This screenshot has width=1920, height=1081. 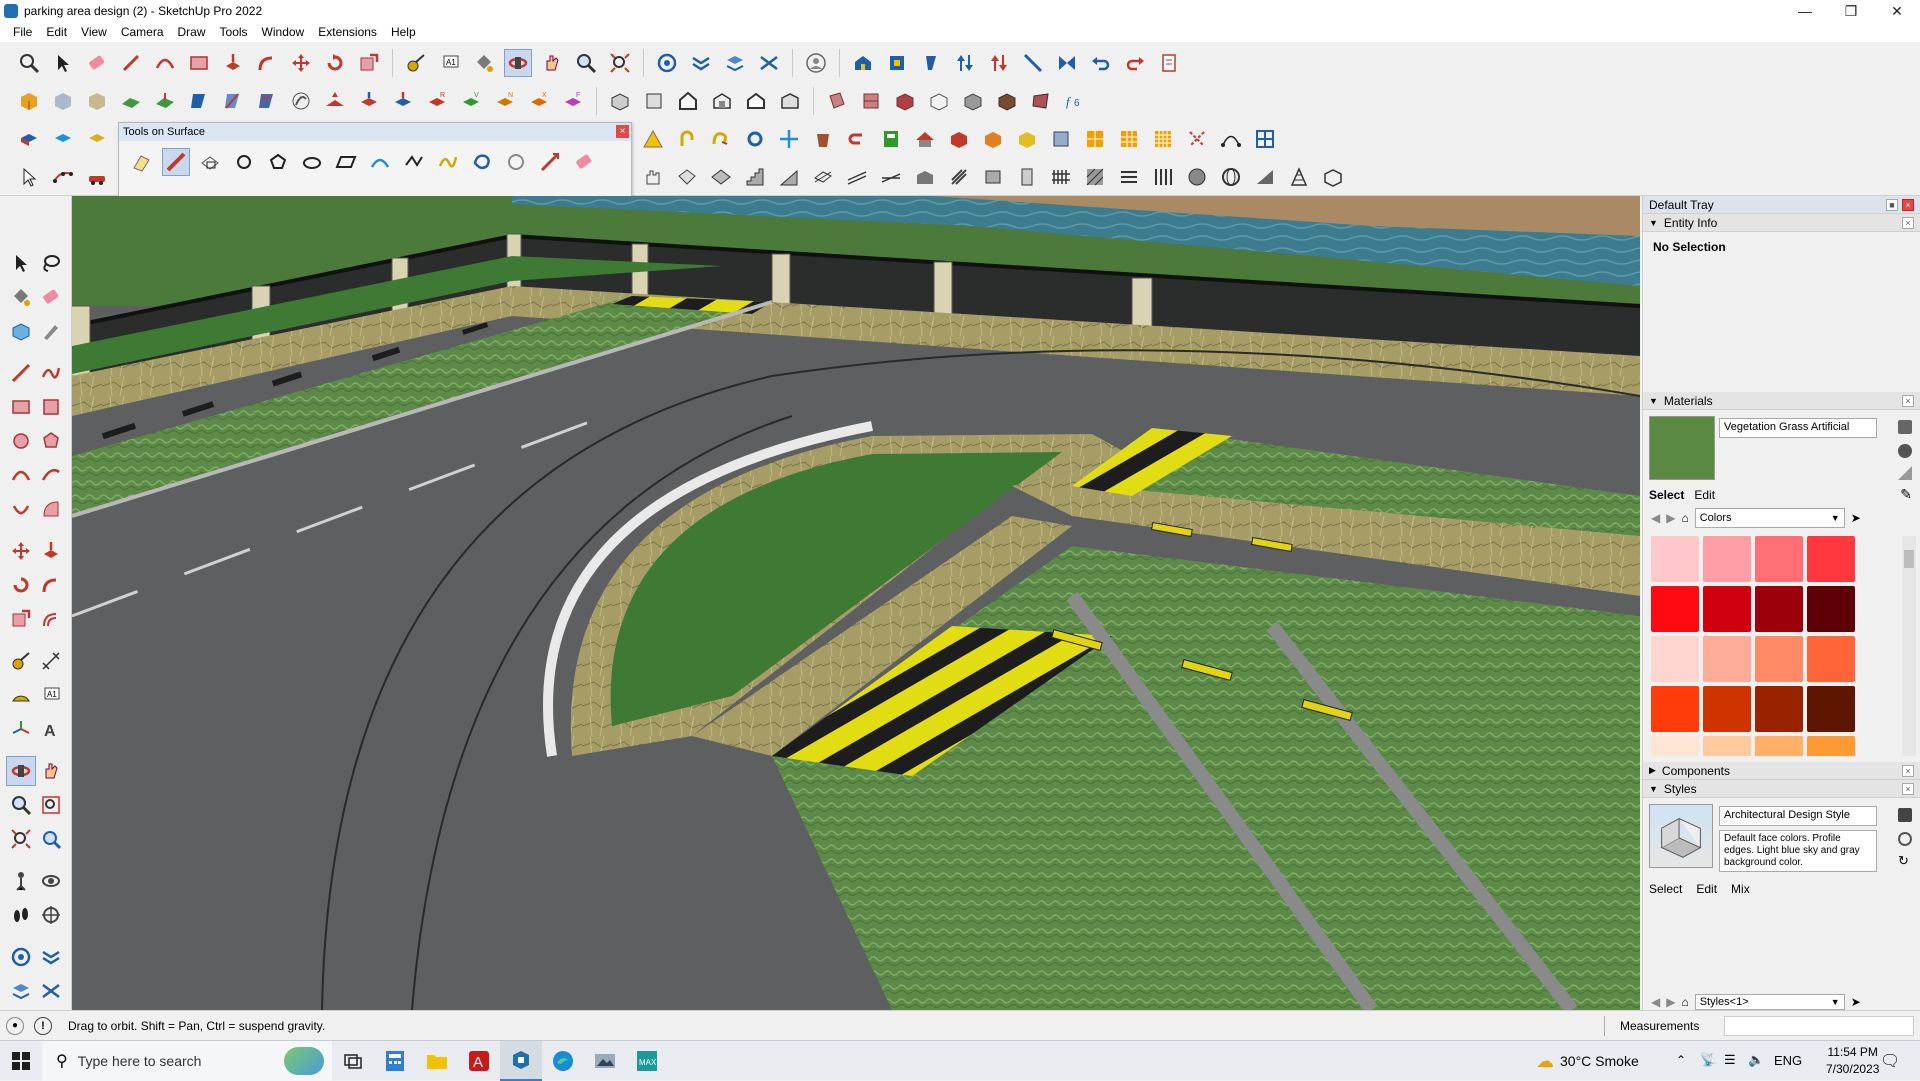 I want to click on triangle-warning-icon, so click(x=653, y=139).